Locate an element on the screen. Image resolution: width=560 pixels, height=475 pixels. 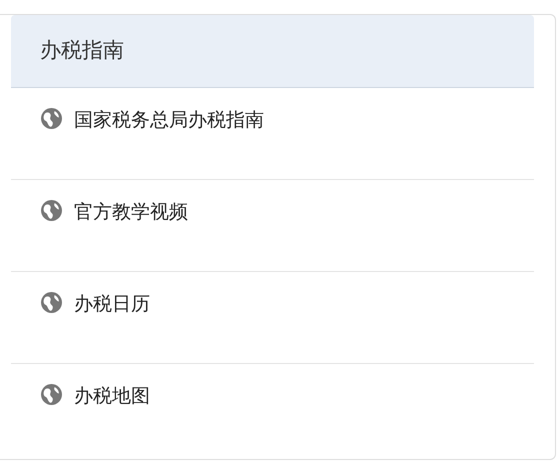
guide-link: 办税日历 is located at coordinates (112, 304).